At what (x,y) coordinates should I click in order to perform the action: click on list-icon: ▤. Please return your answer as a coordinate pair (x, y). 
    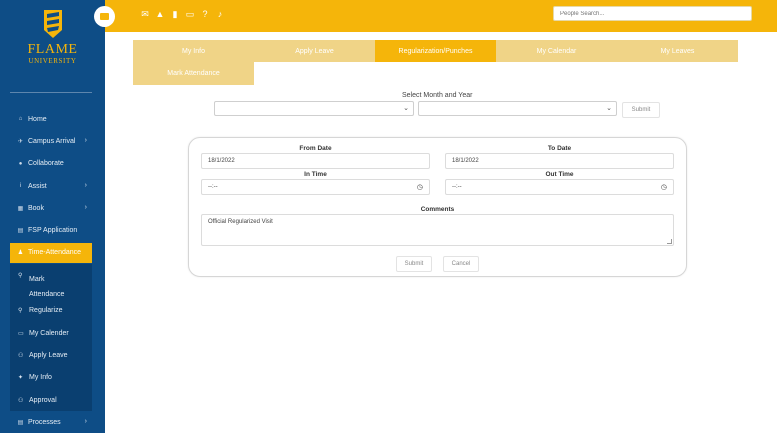
    Looking at the image, I should click on (20, 422).